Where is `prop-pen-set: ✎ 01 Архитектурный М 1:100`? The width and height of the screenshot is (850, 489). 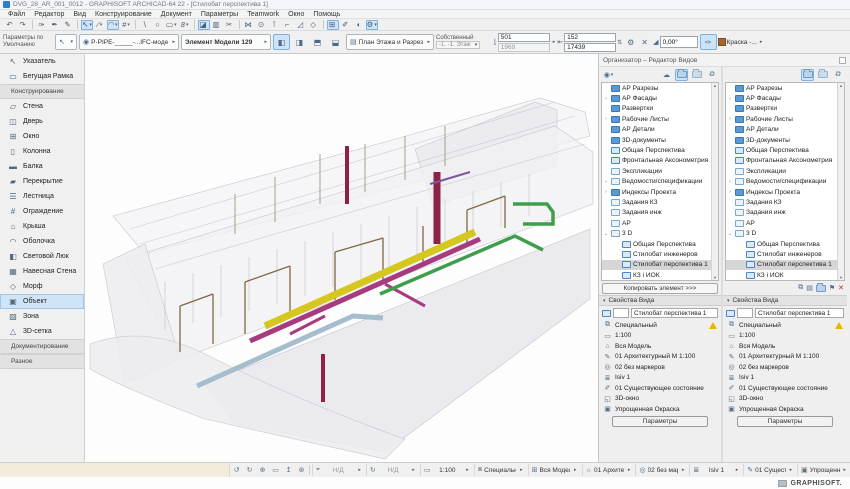
prop-pen-set: ✎ 01 Архитектурный М 1:100 is located at coordinates (785, 357).